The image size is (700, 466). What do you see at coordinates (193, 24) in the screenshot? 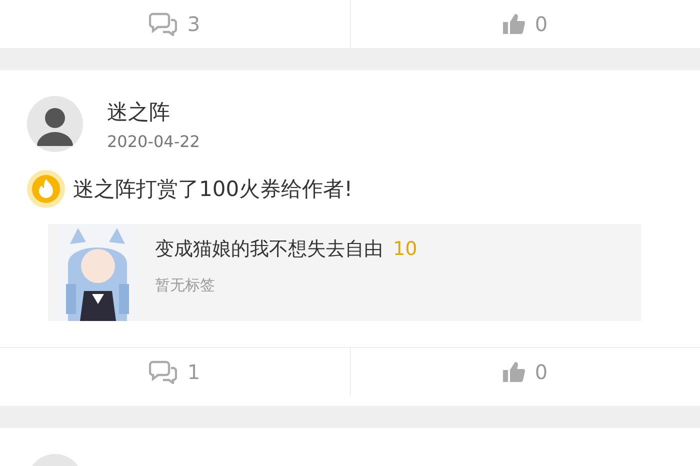
I see `comment-count: 3` at bounding box center [193, 24].